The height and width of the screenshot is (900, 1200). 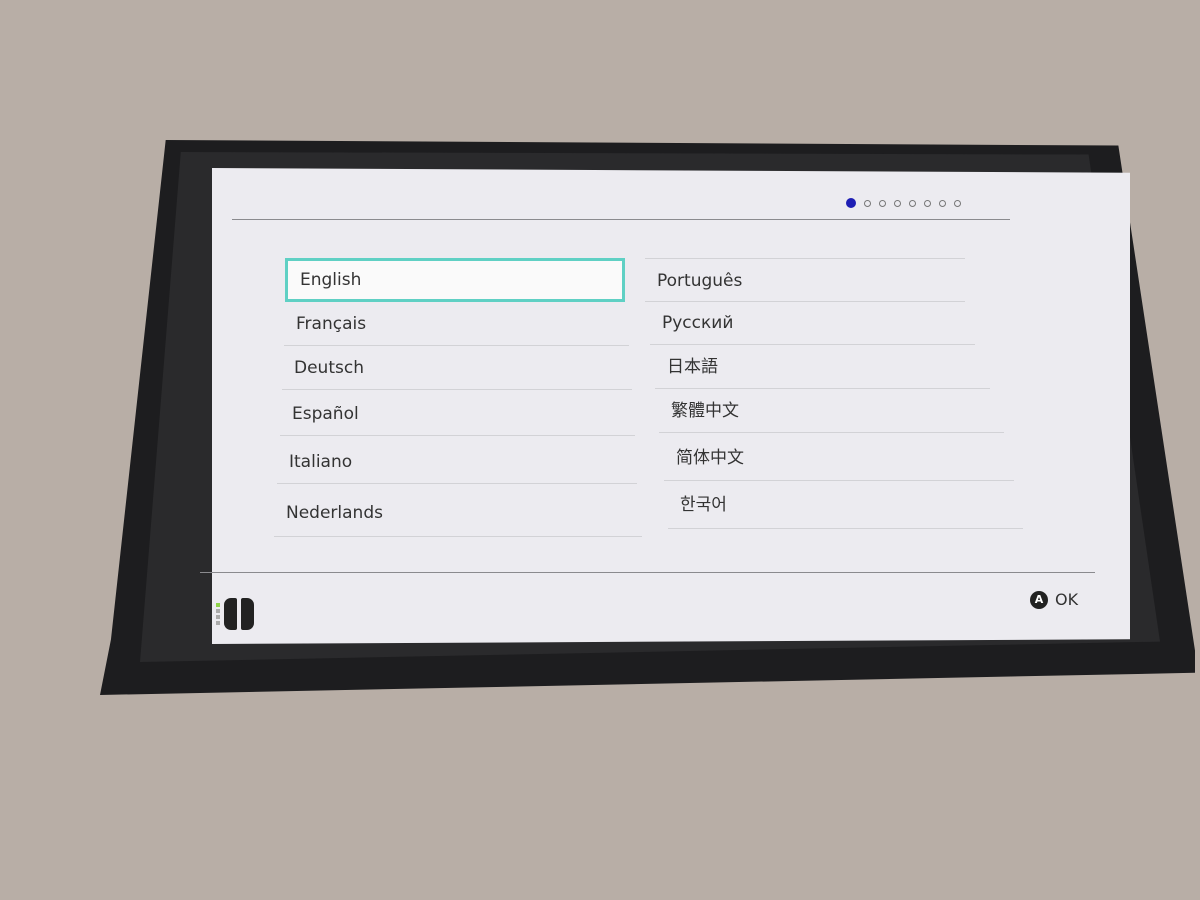 I want to click on step-indicator, so click(x=903, y=203).